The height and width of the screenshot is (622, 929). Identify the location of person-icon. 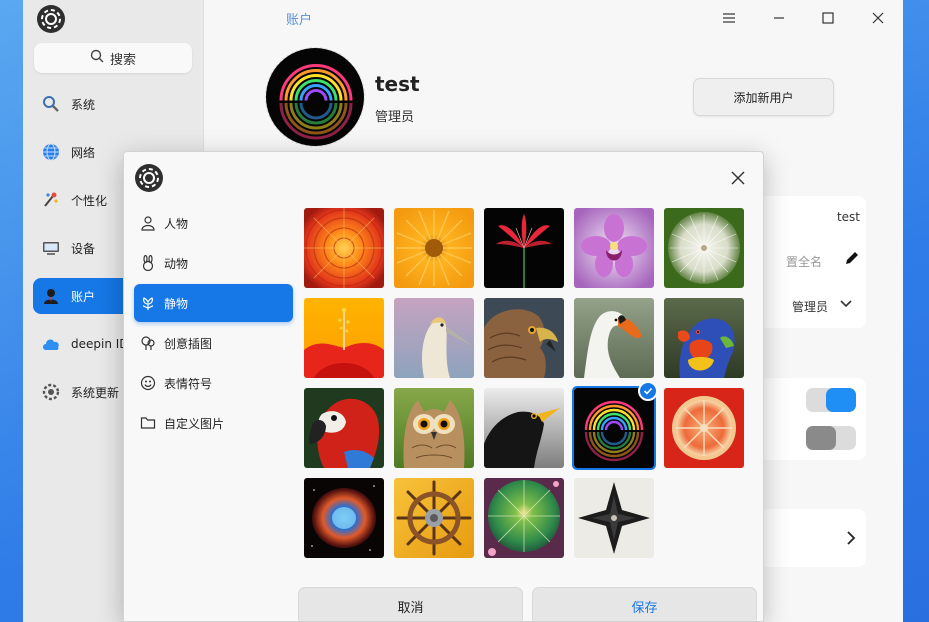
(148, 223).